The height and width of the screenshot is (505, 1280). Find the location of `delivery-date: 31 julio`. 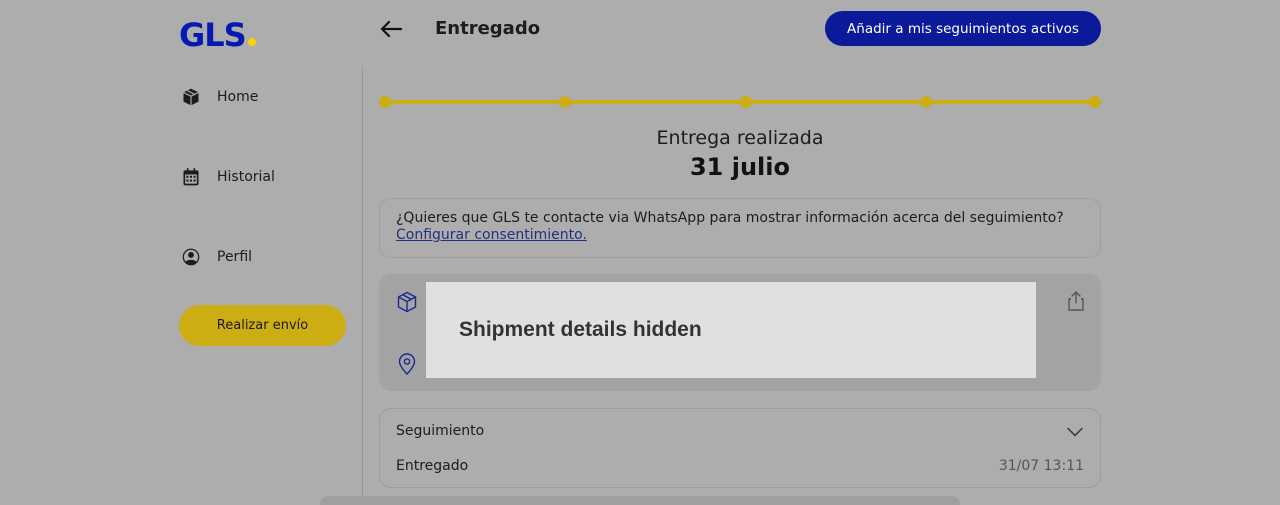

delivery-date: 31 julio is located at coordinates (739, 167).